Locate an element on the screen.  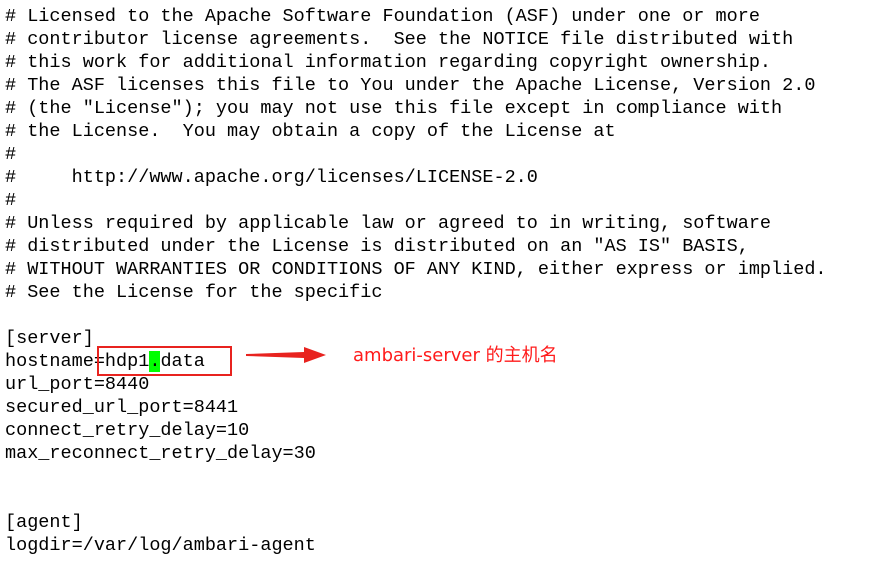
license-line-7: # is located at coordinates (11, 154).